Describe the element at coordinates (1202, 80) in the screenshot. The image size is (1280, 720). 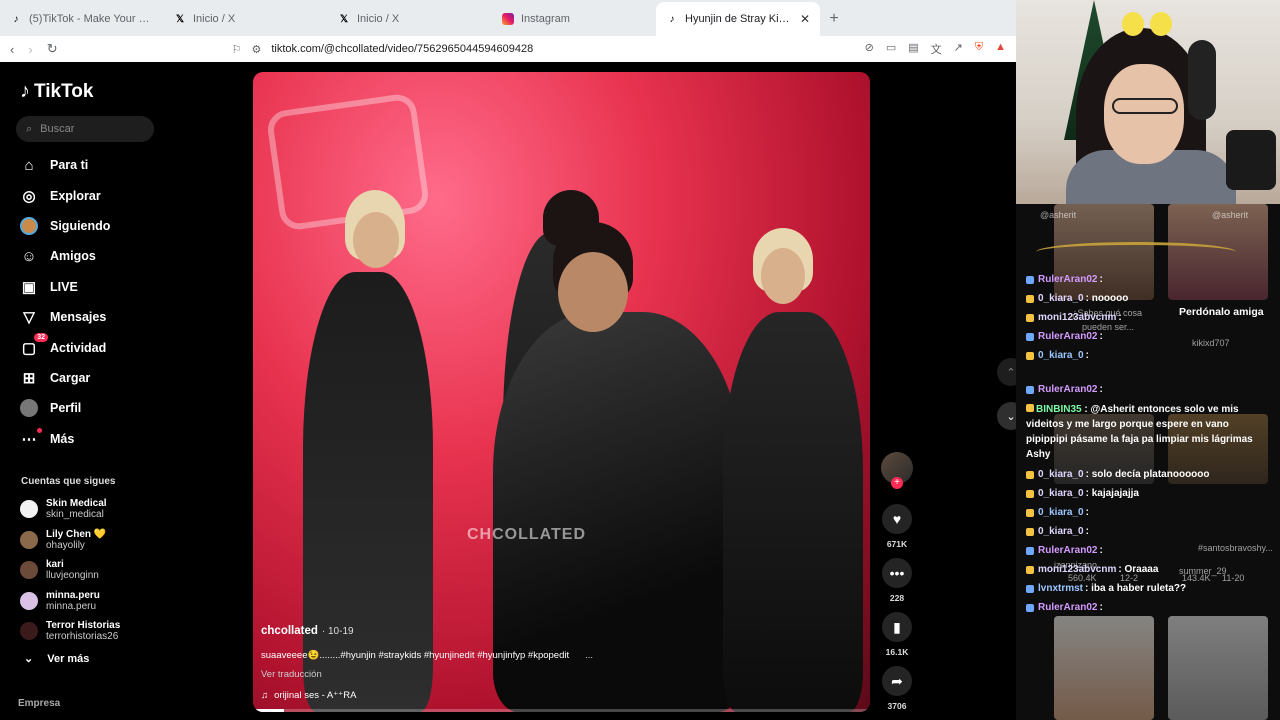
I see `headphones` at that location.